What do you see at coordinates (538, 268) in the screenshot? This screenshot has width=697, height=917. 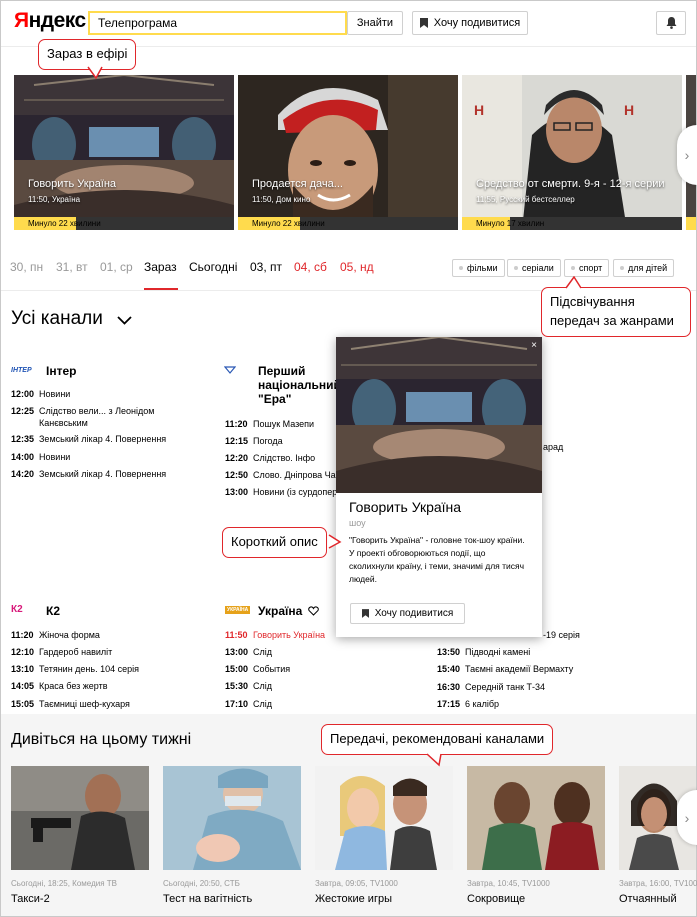 I see `genre-label: серіали` at bounding box center [538, 268].